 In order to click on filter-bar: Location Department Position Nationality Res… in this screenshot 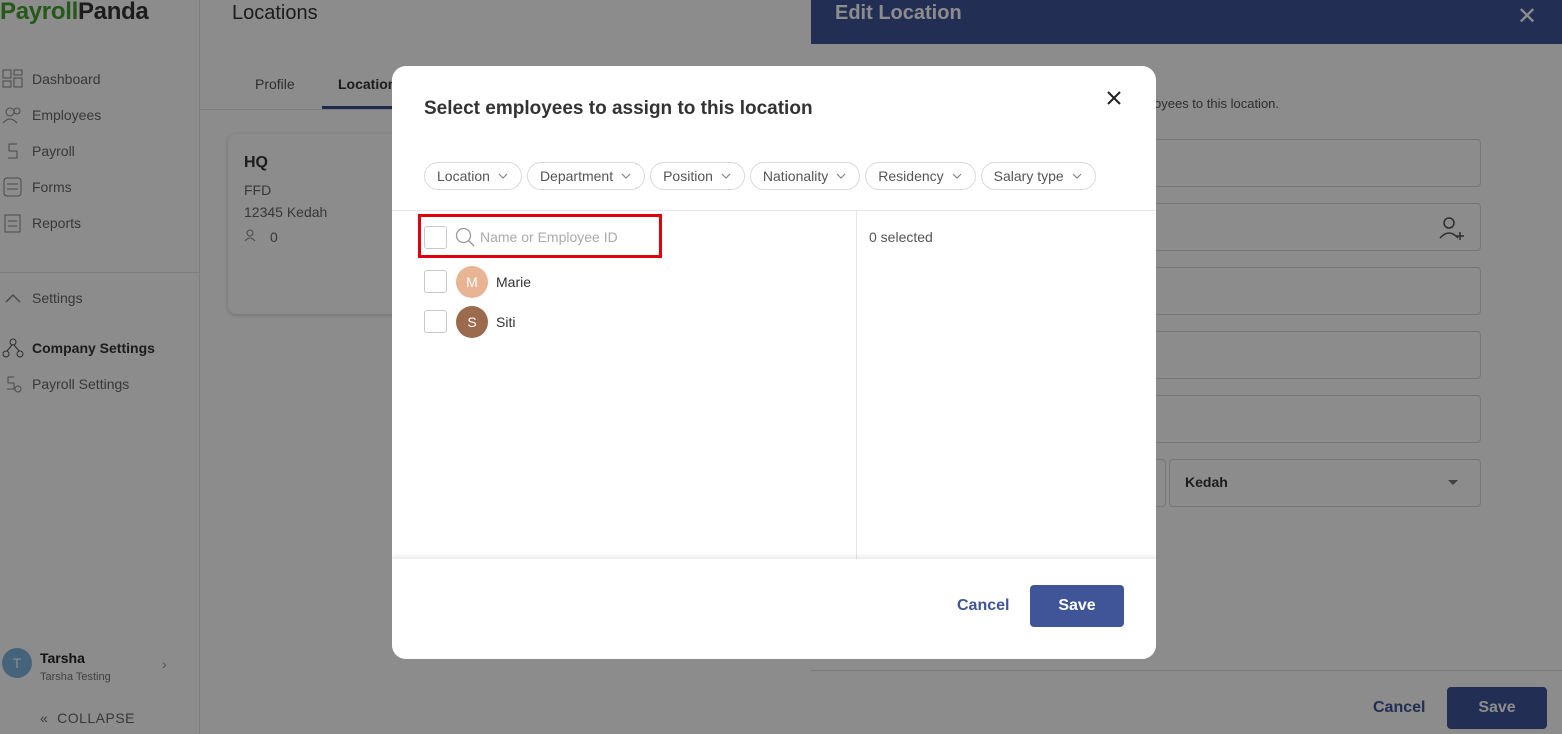, I will do `click(760, 176)`.